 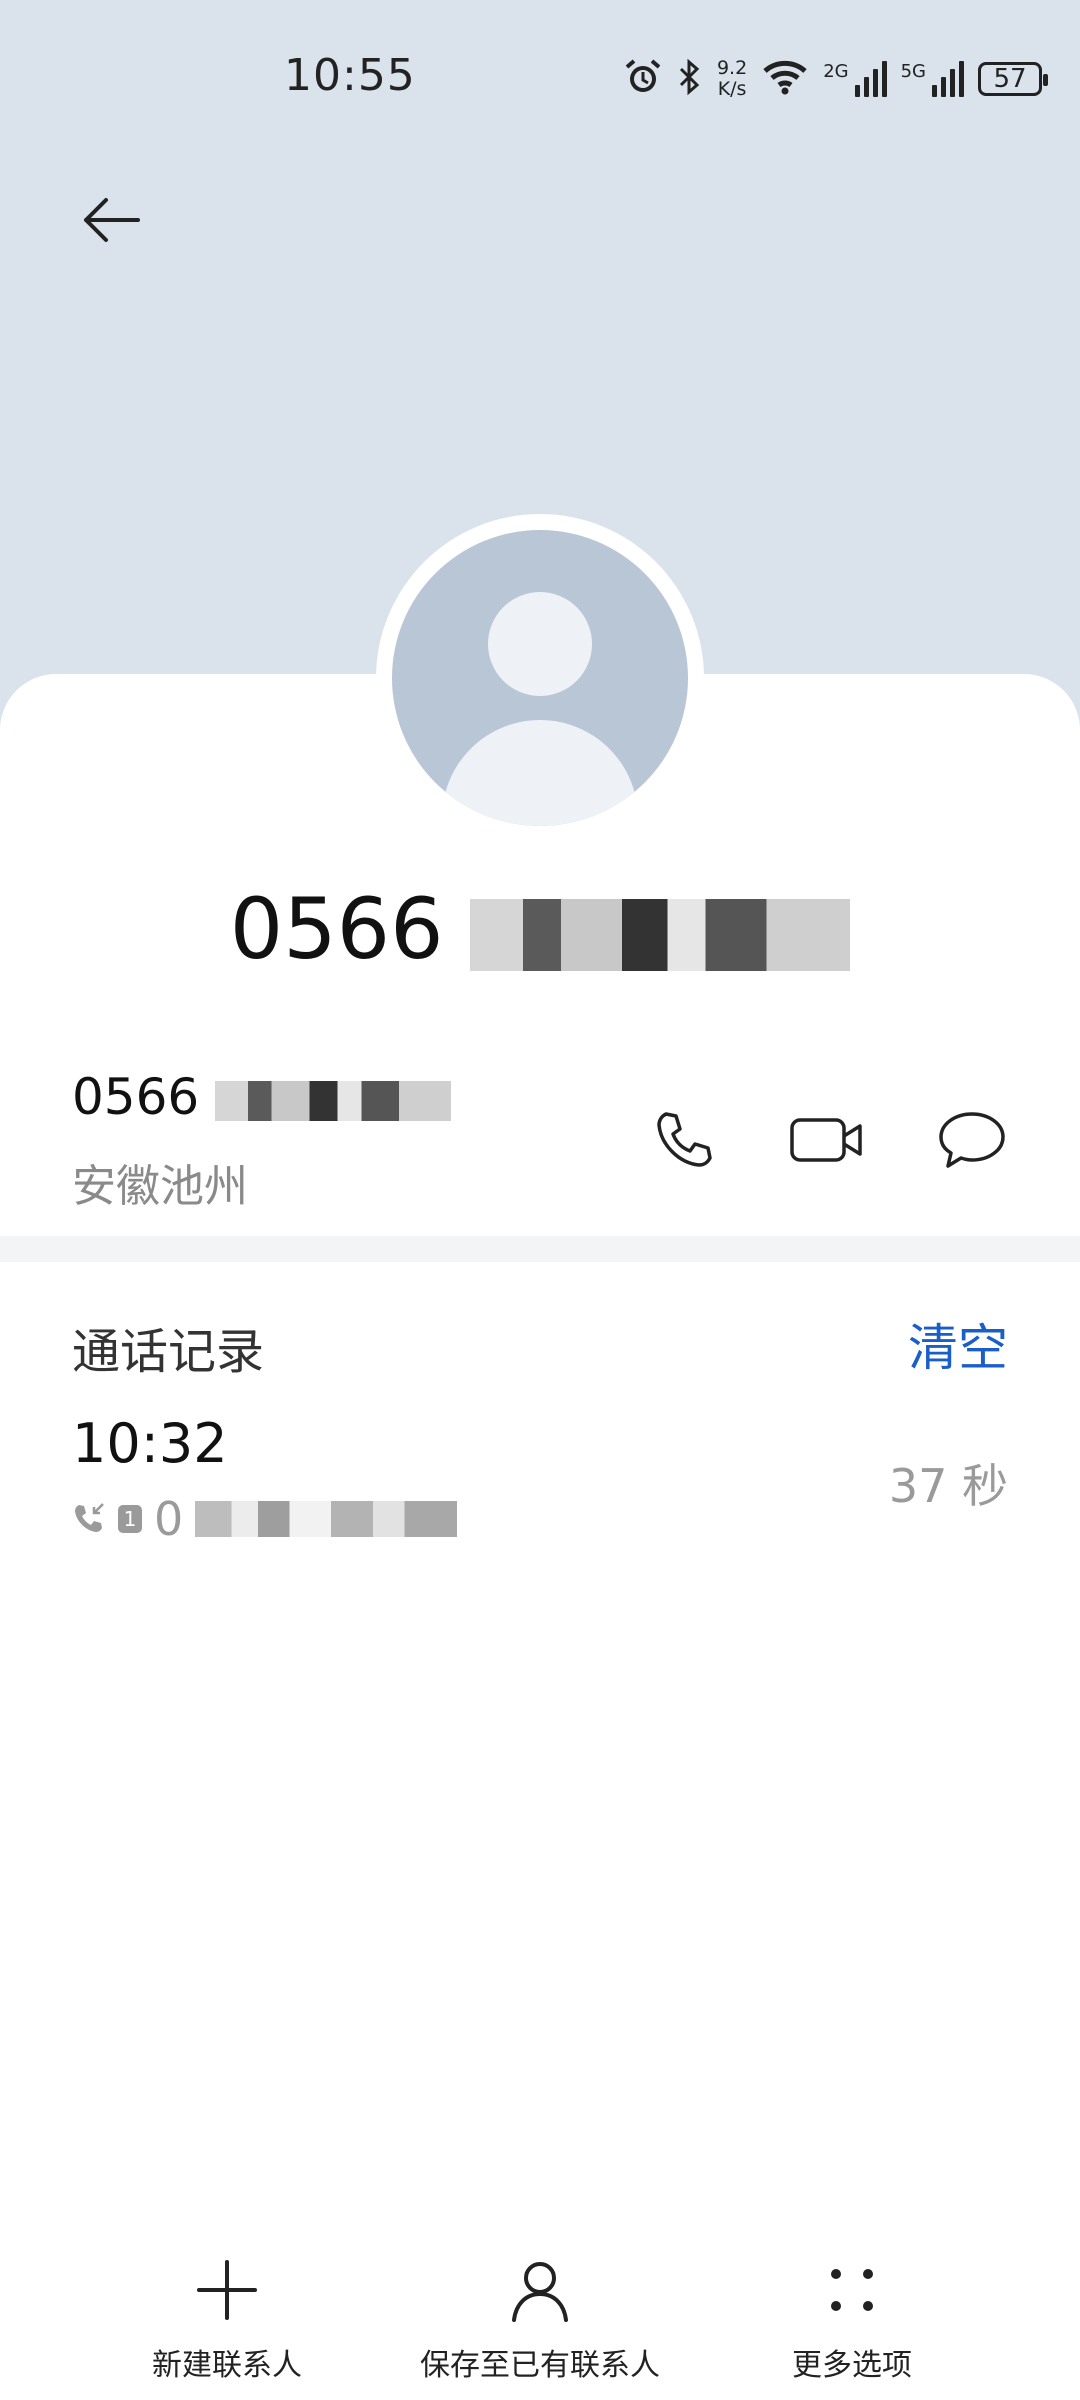 I want to click on back-button, so click(x=110, y=220).